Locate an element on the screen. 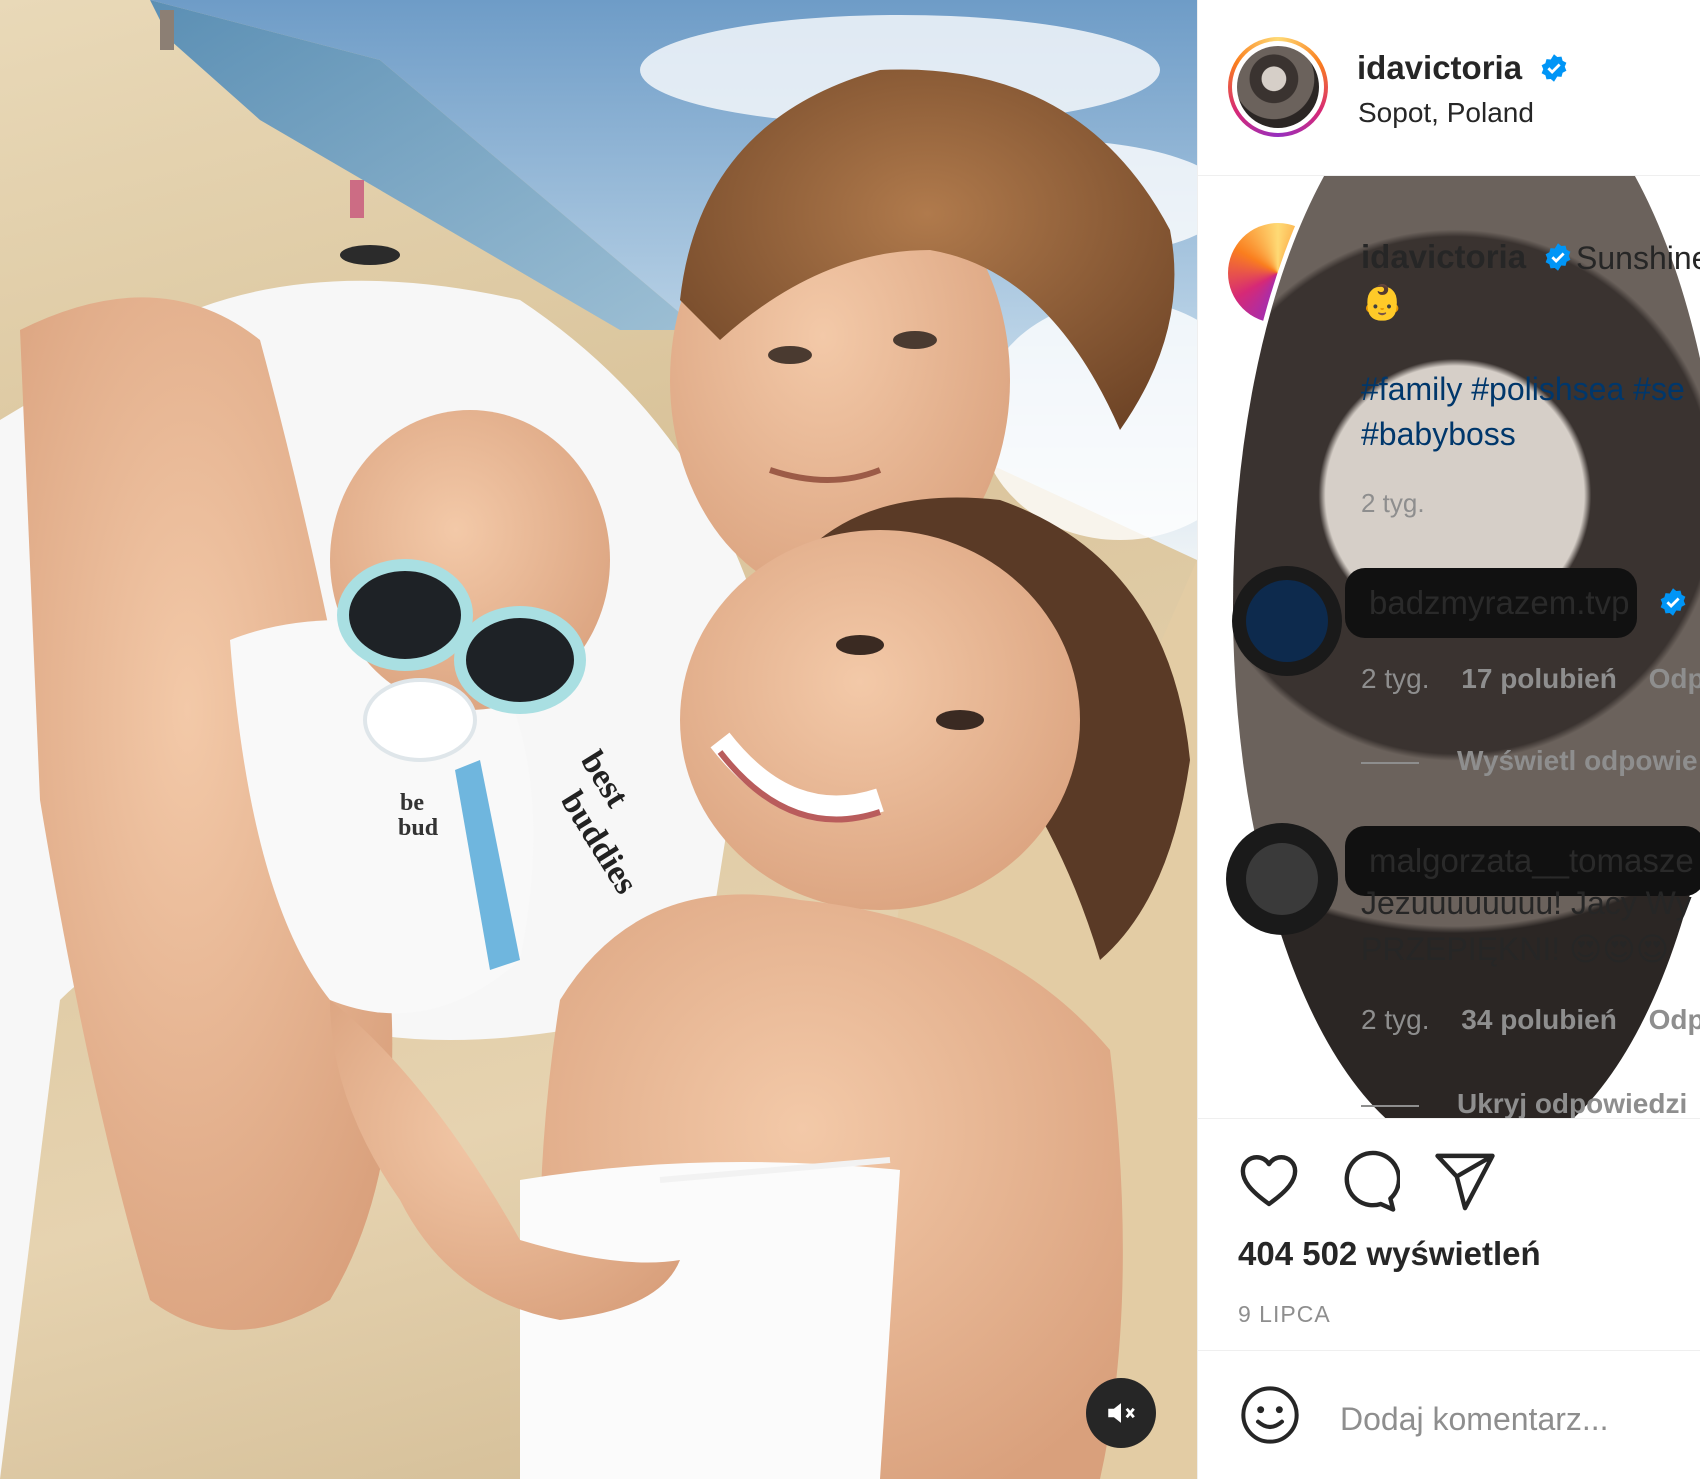 The height and width of the screenshot is (1479, 1700). comment-input is located at coordinates (1520, 1419).